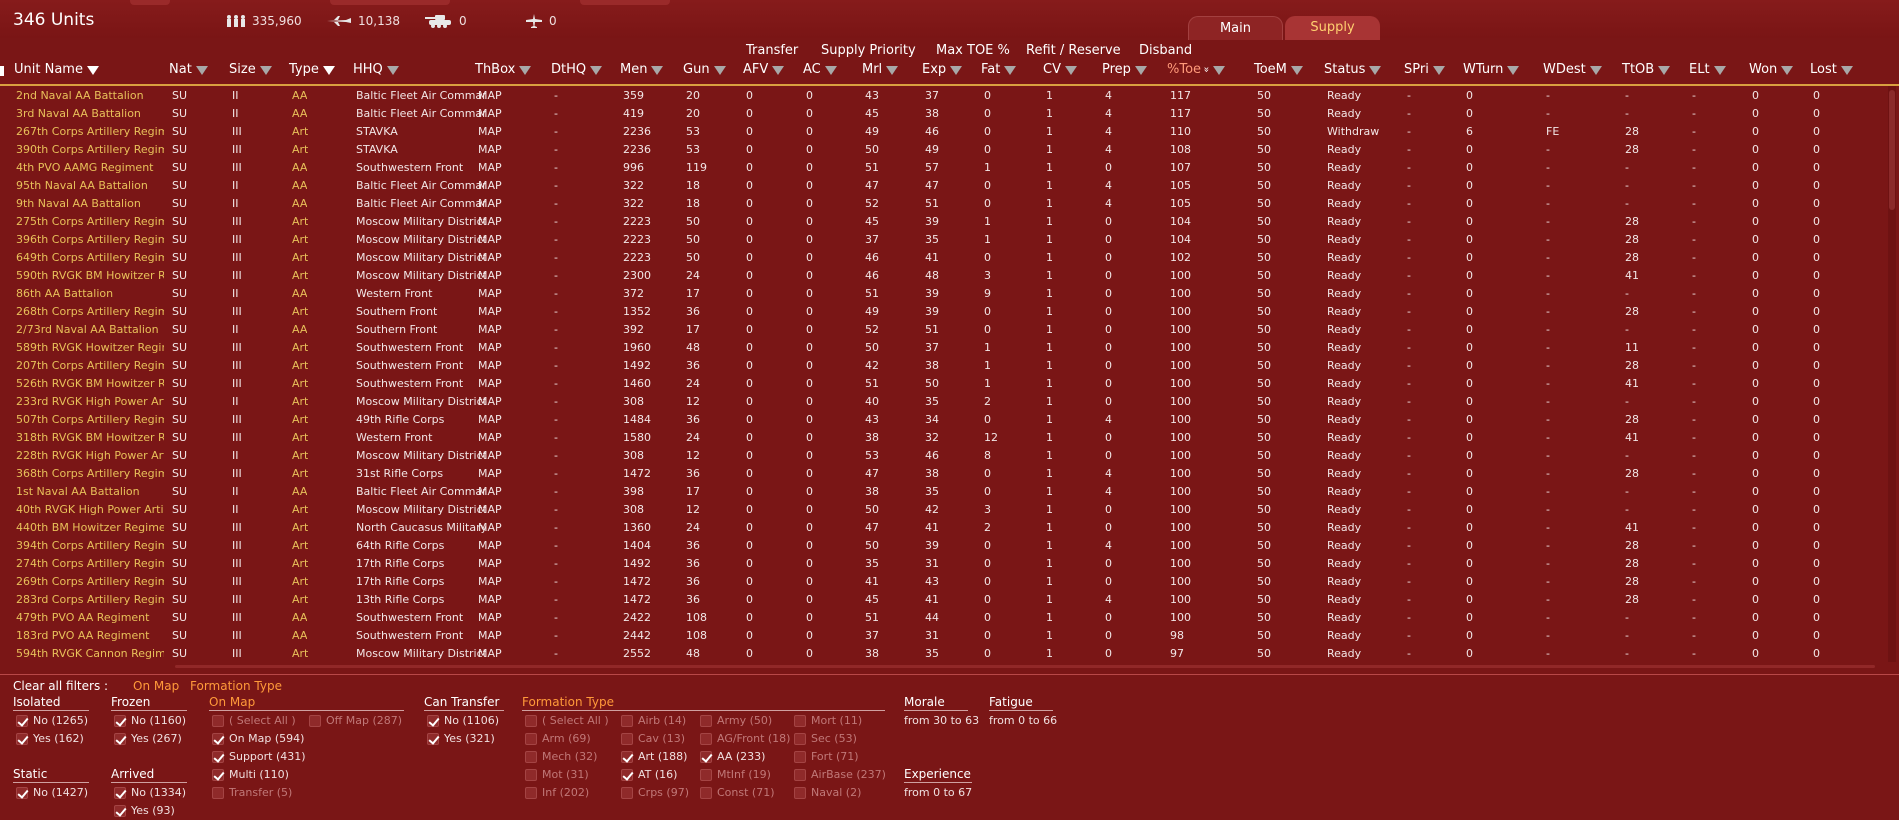 Image resolution: width=1899 pixels, height=820 pixels. What do you see at coordinates (503, 69) in the screenshot?
I see `column-header-thbox: ThBox` at bounding box center [503, 69].